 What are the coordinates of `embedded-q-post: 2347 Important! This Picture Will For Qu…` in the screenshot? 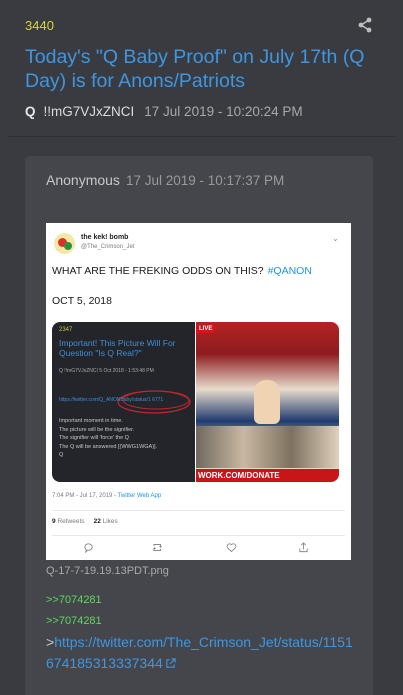 It's located at (123, 402).